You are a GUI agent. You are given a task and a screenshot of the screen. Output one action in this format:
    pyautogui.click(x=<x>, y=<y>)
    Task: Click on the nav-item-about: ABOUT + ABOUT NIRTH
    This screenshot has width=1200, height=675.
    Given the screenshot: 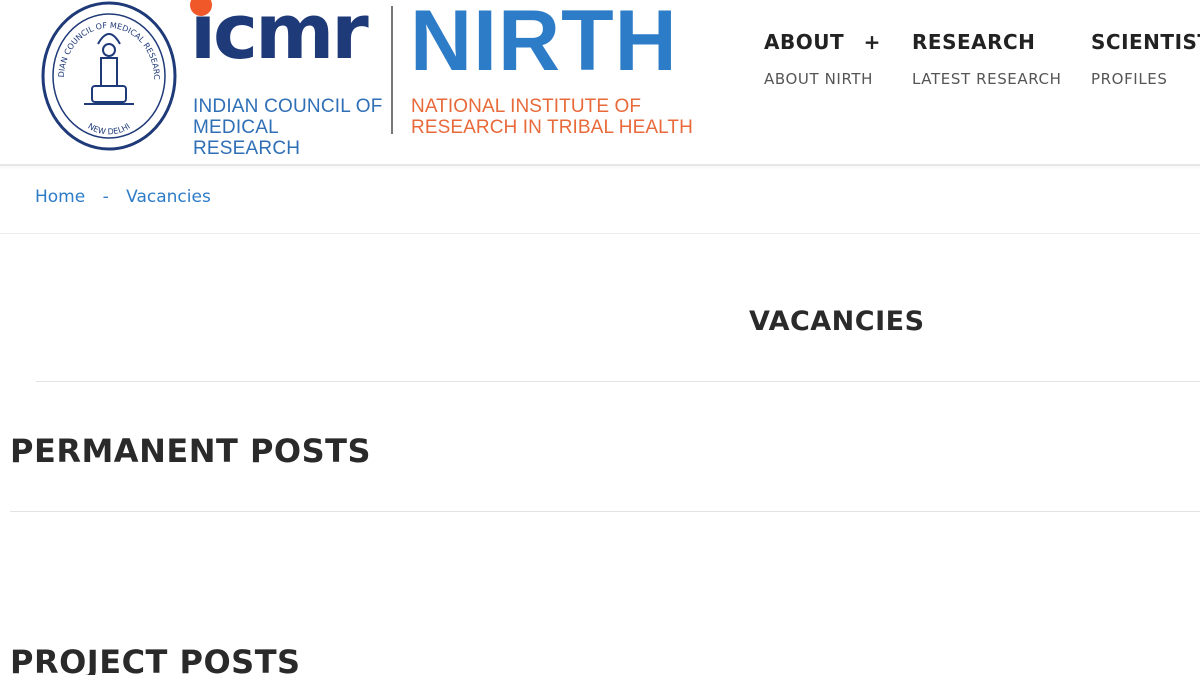 What is the action you would take?
    pyautogui.click(x=822, y=59)
    